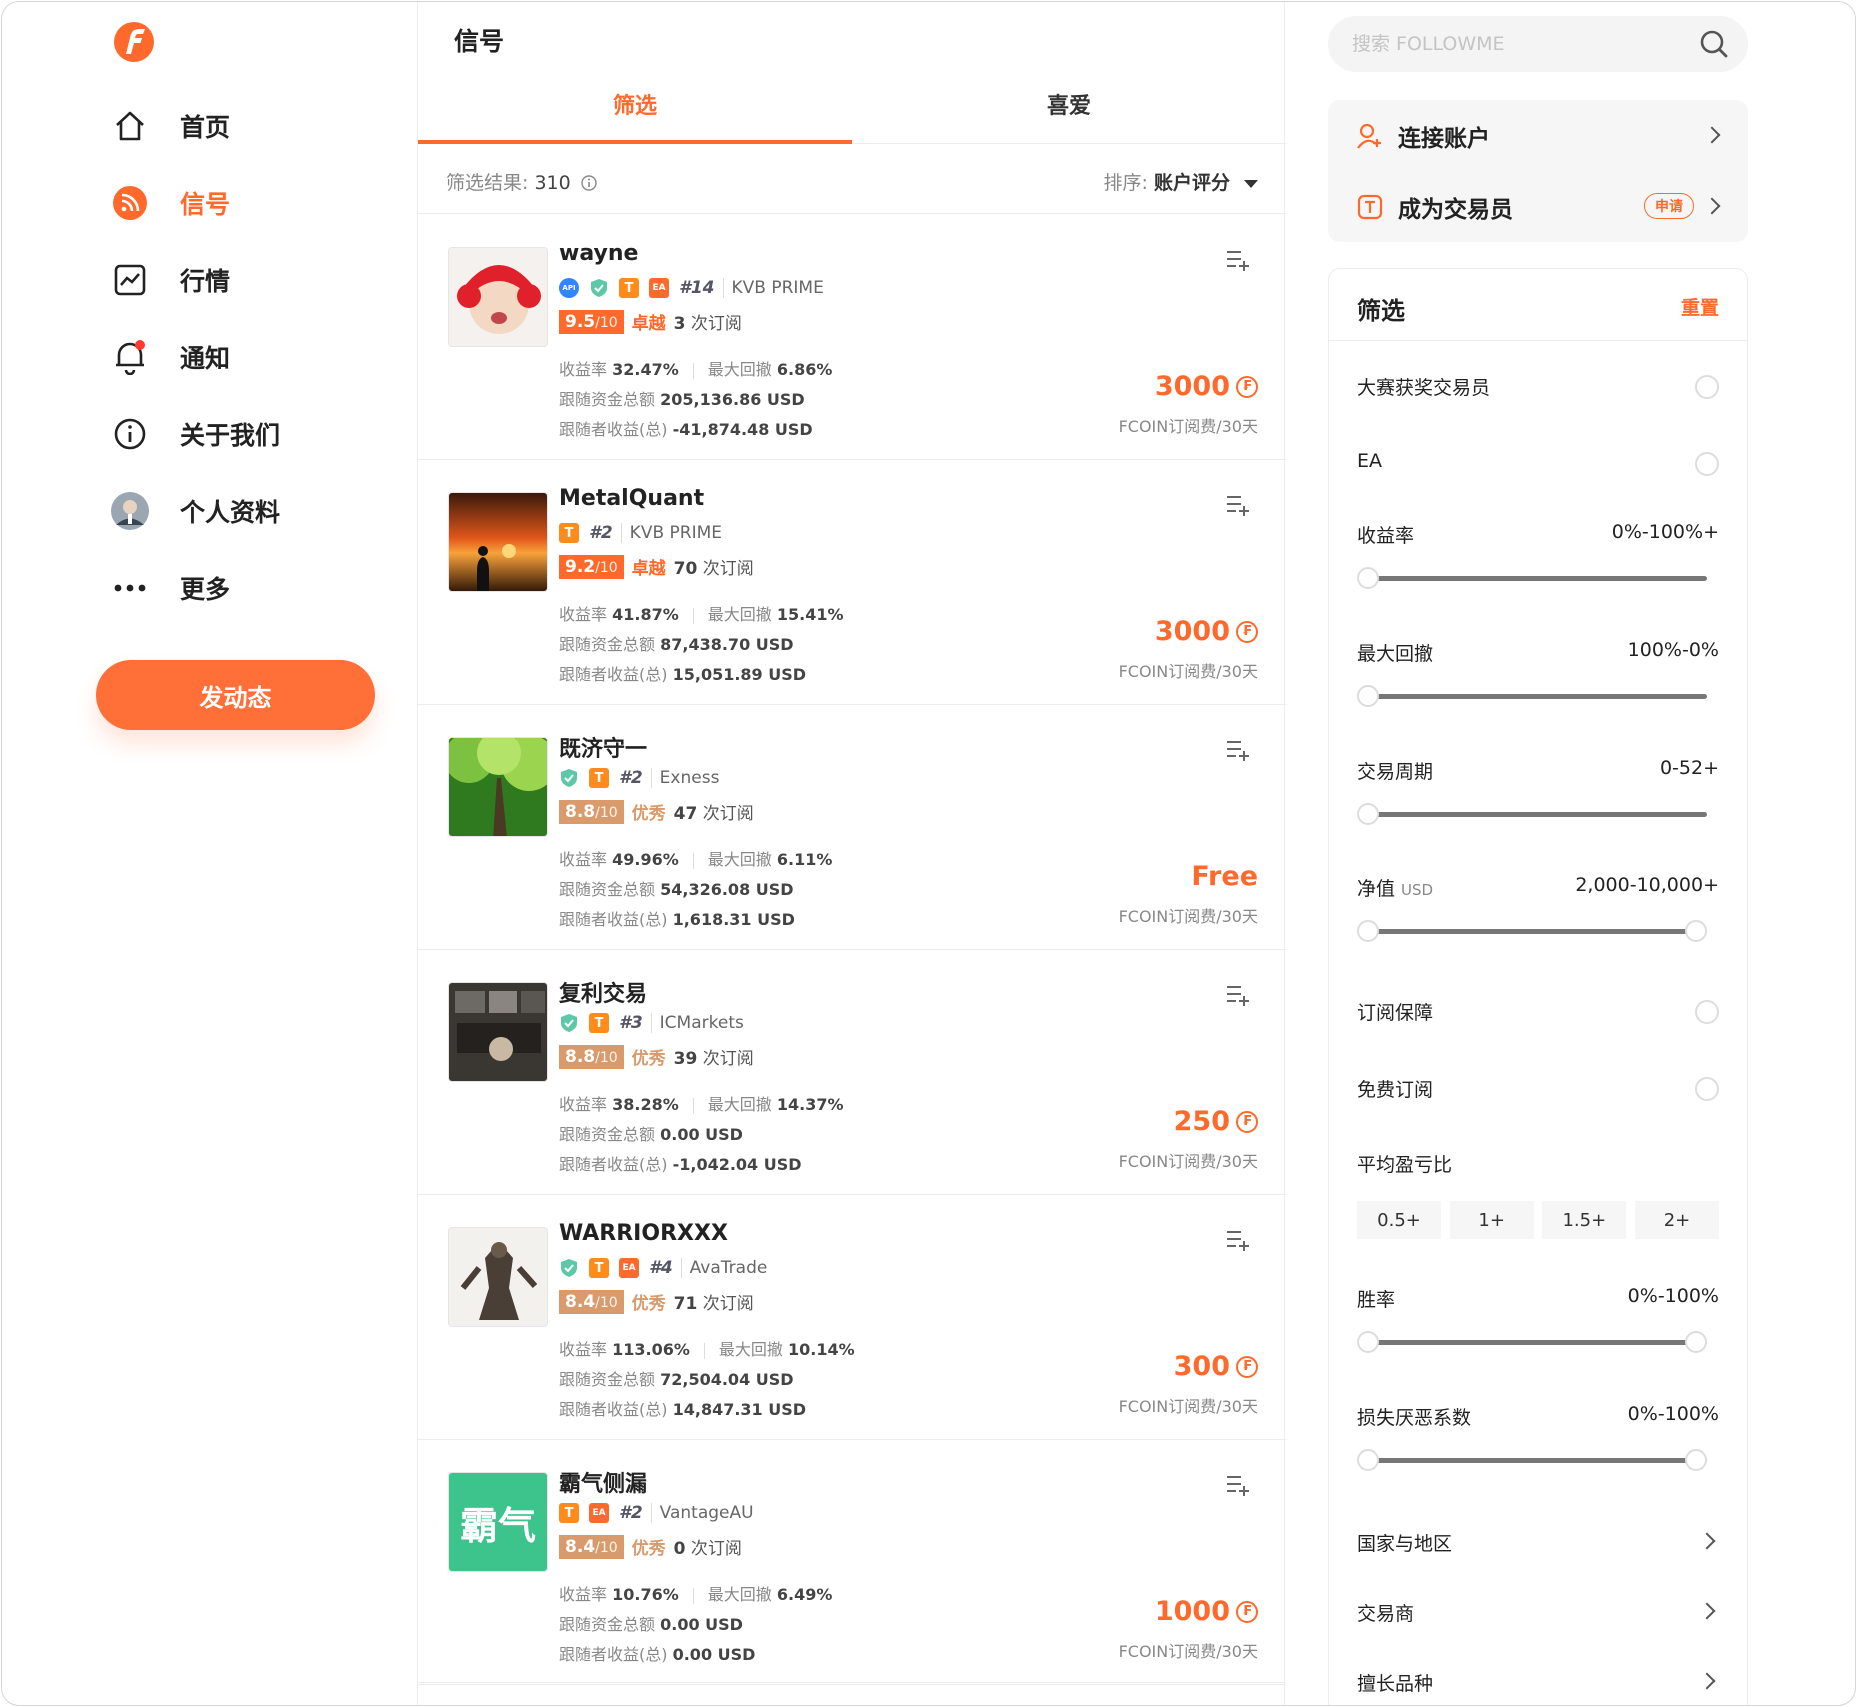  I want to click on return-label: 收益率, so click(583, 369).